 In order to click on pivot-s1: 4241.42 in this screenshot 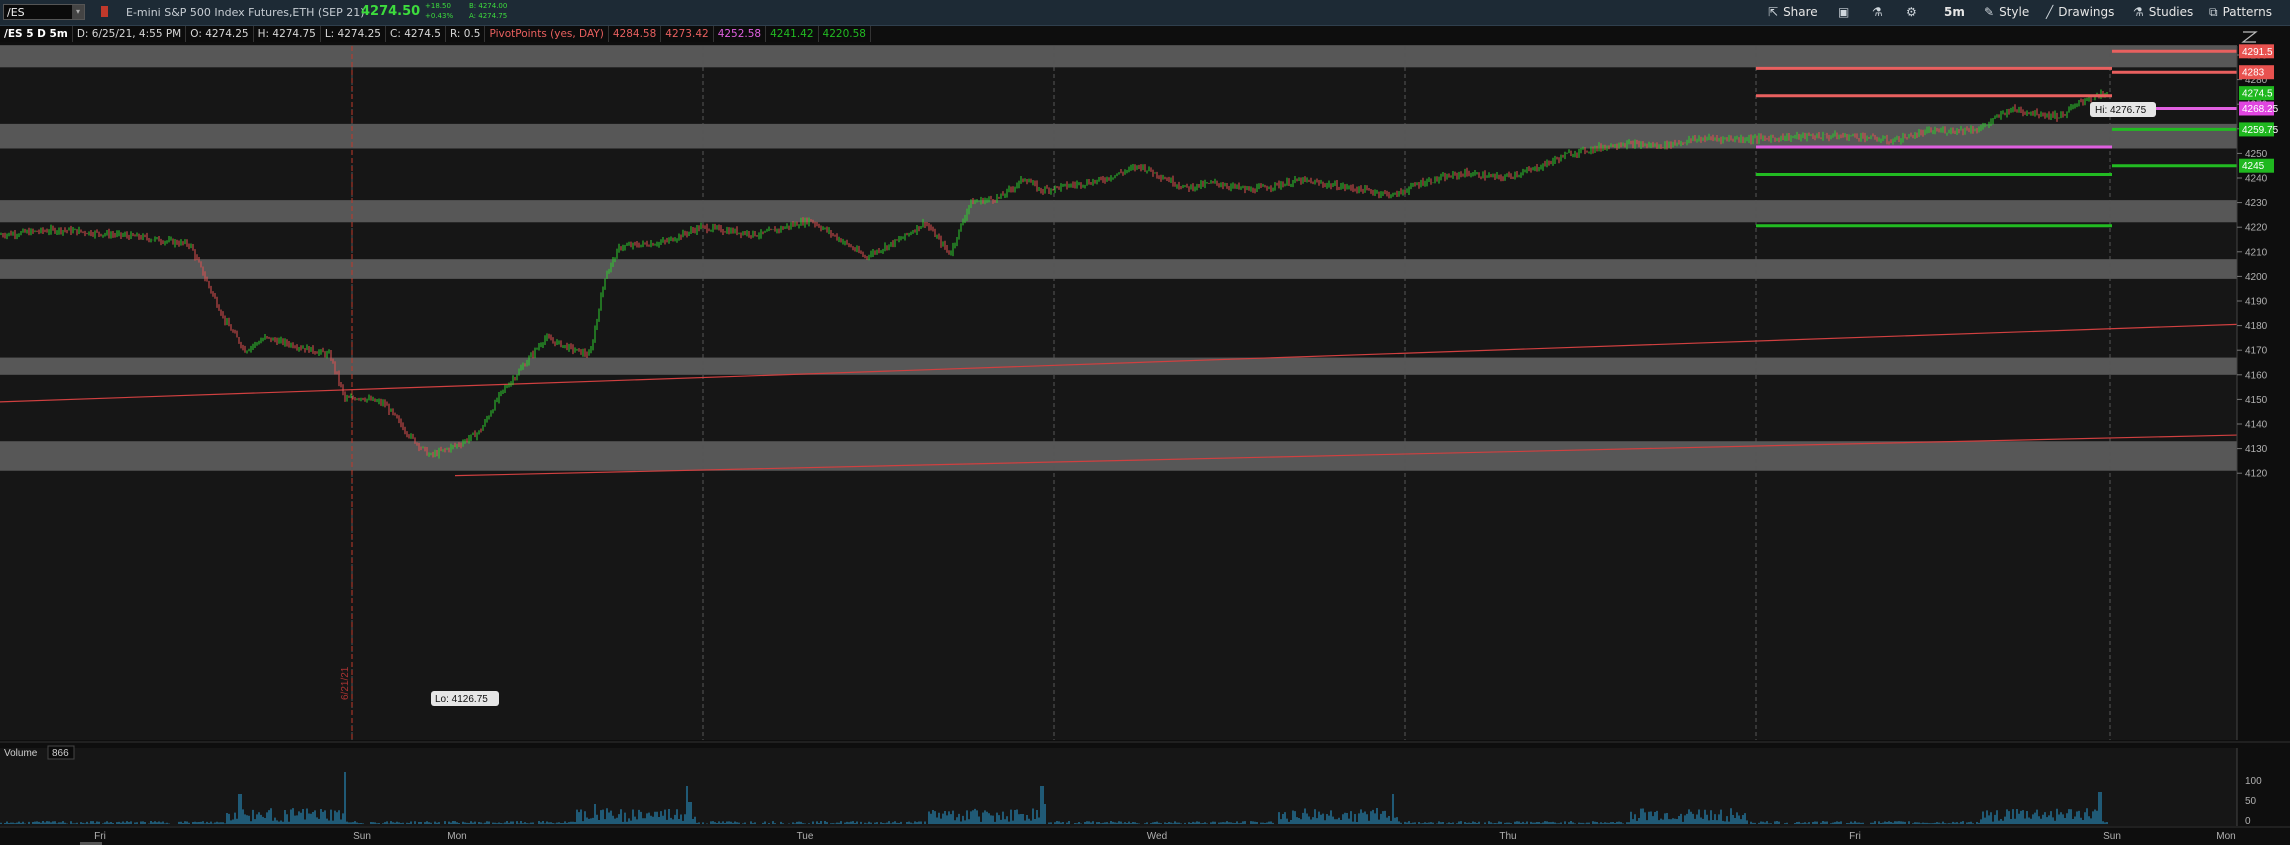, I will do `click(792, 34)`.